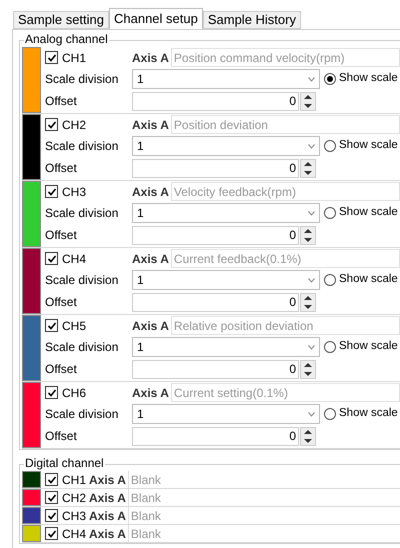  I want to click on channel-label: CH6, so click(74, 393).